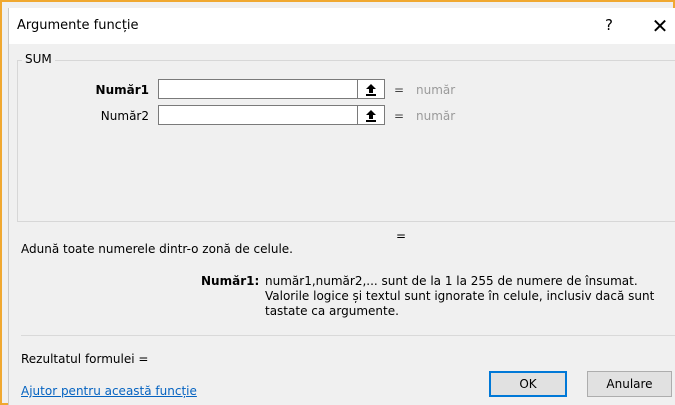 Image resolution: width=675 pixels, height=405 pixels. I want to click on help-link: Ajutor pentru această funcție, so click(109, 391).